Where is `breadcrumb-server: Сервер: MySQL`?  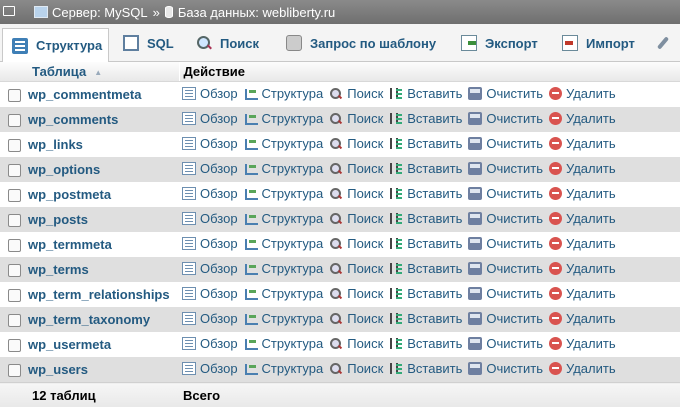
breadcrumb-server: Сервер: MySQL is located at coordinates (74, 12).